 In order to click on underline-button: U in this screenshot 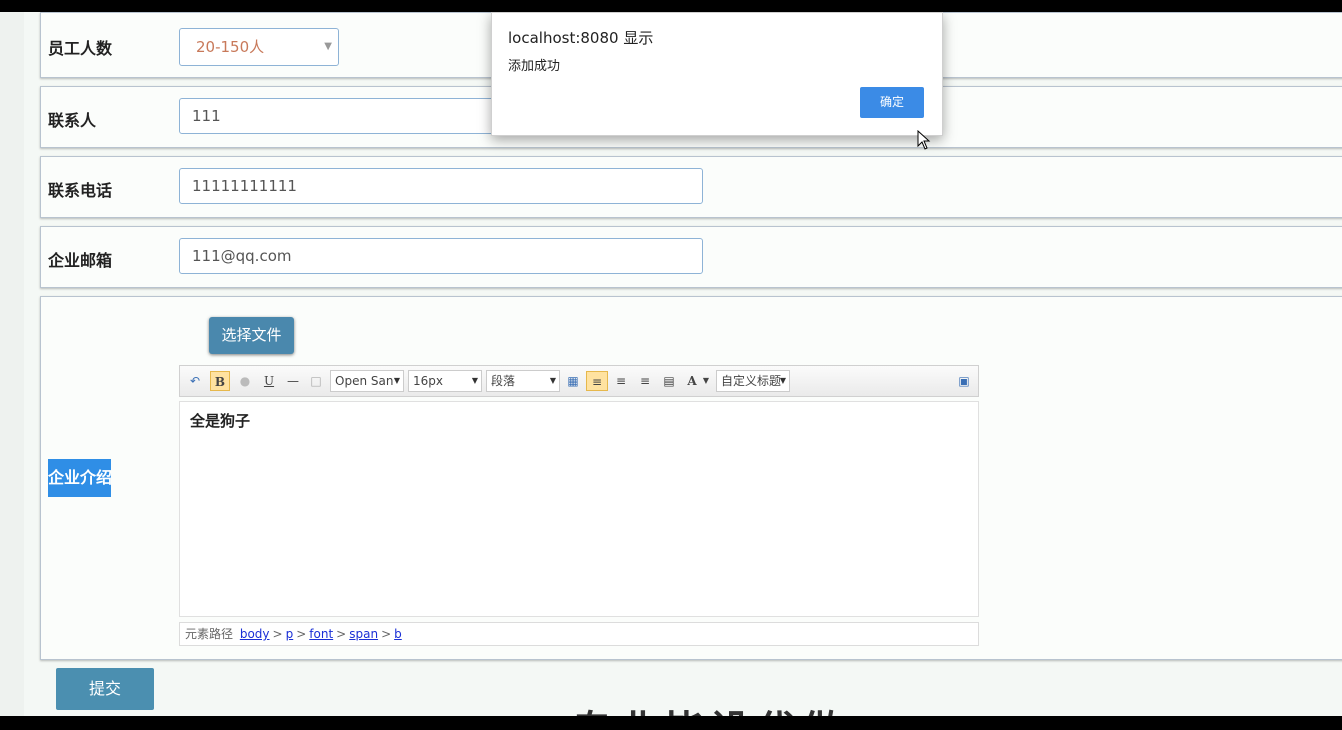, I will do `click(269, 381)`.